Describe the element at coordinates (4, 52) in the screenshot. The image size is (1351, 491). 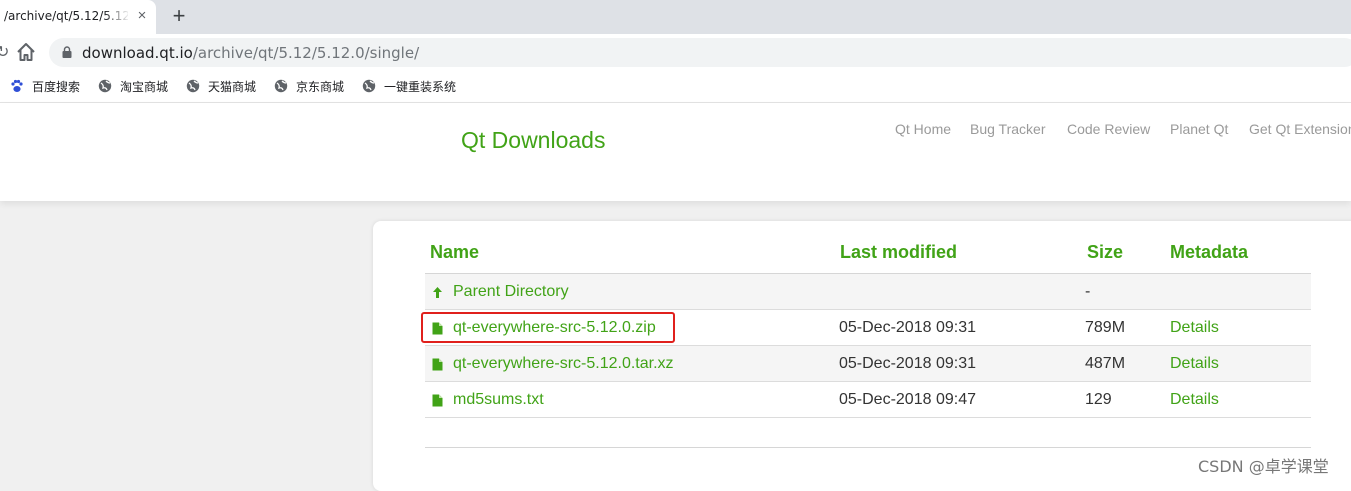
I see `reload-icon: ↻` at that location.